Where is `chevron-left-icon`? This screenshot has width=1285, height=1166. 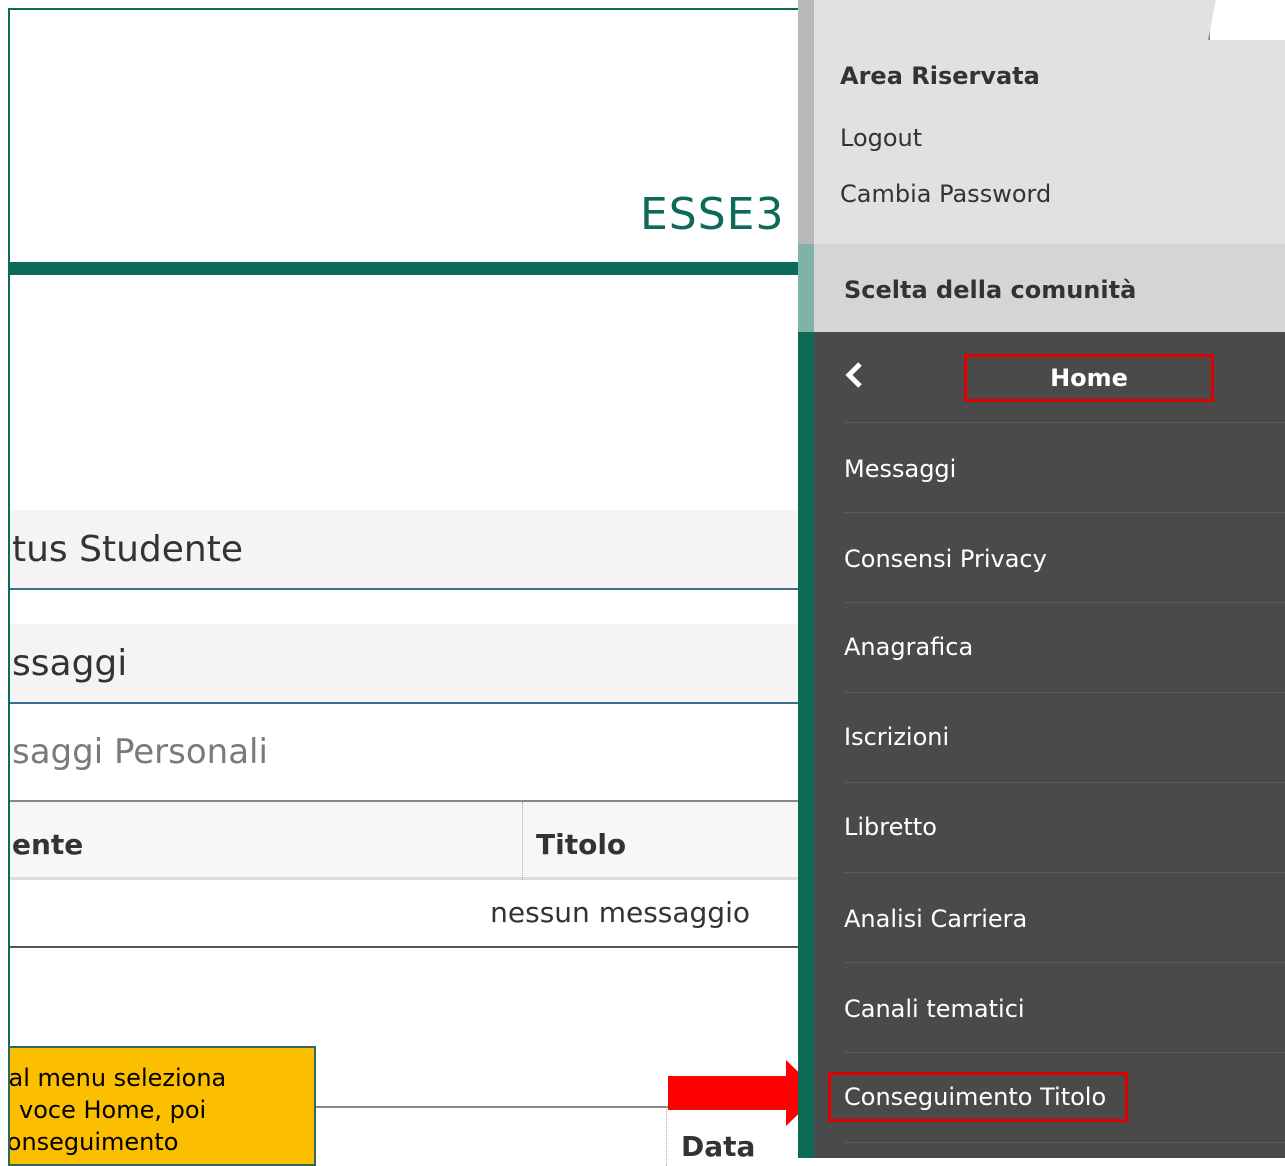
chevron-left-icon is located at coordinates (855, 375).